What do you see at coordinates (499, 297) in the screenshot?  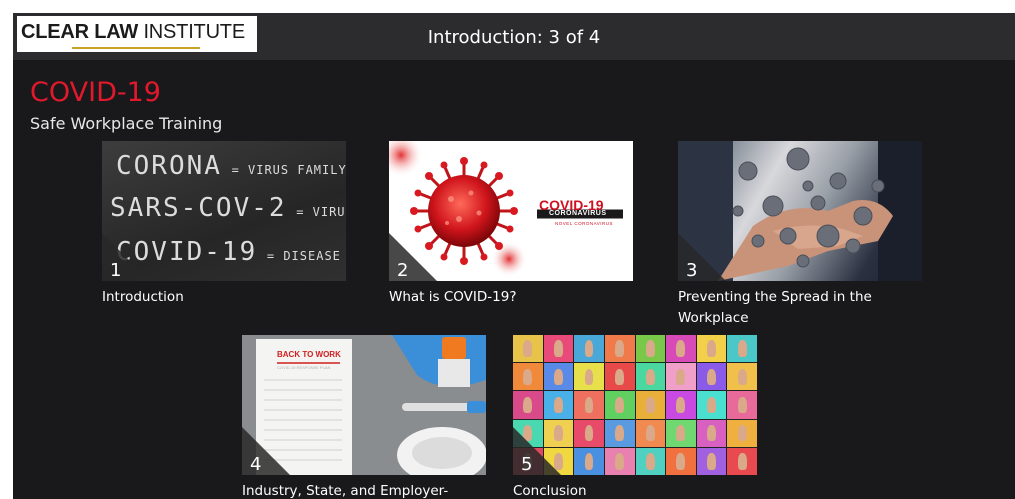 I see `module-label: What is COVID-19?` at bounding box center [499, 297].